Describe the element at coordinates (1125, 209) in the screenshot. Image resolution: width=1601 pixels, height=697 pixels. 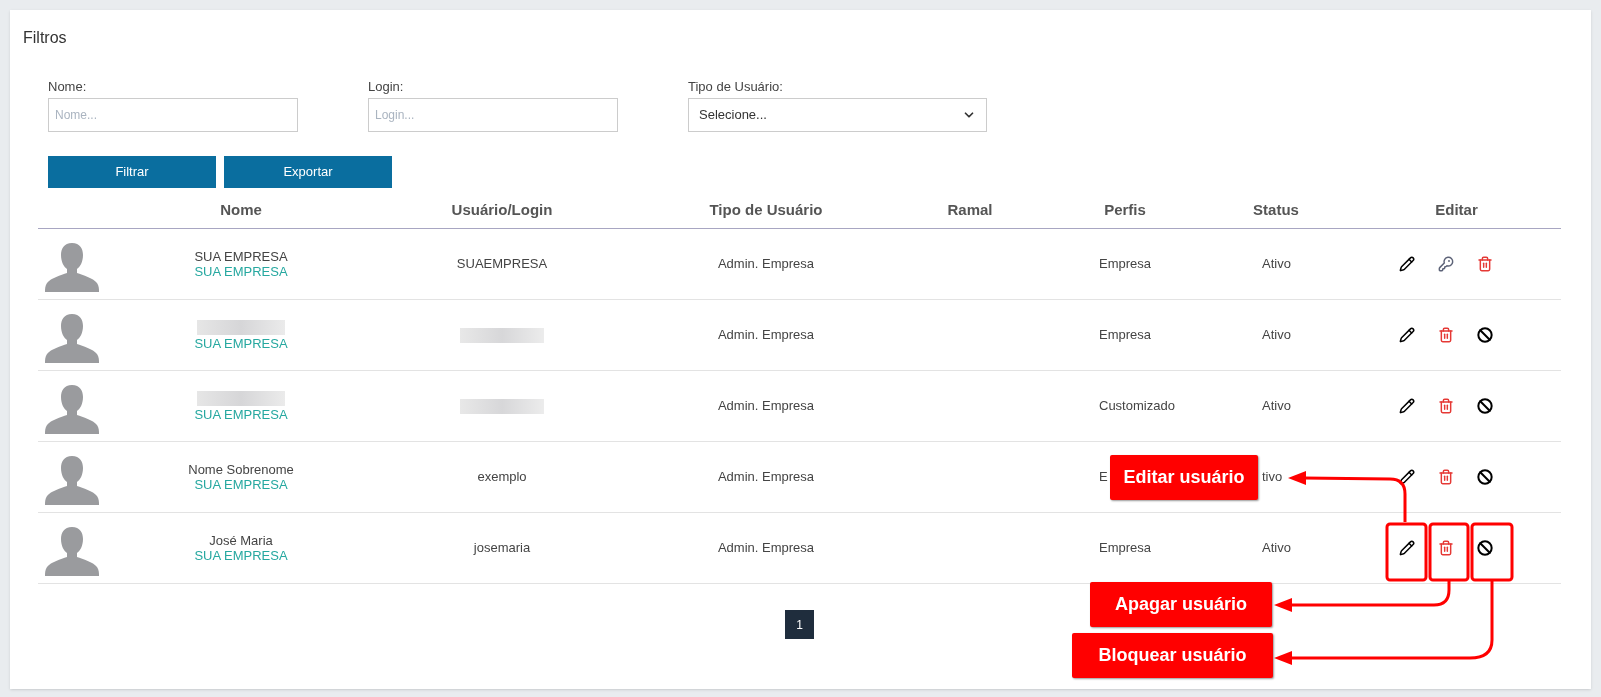
I see `column-header: Perfis` at that location.